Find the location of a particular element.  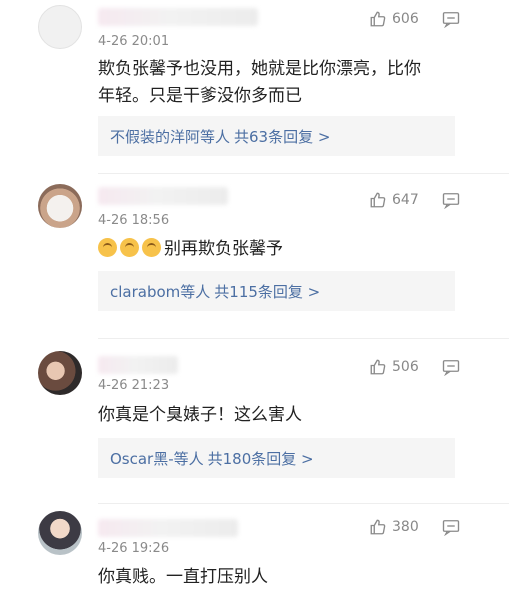

reply-count: 共180条回复 > is located at coordinates (260, 458).